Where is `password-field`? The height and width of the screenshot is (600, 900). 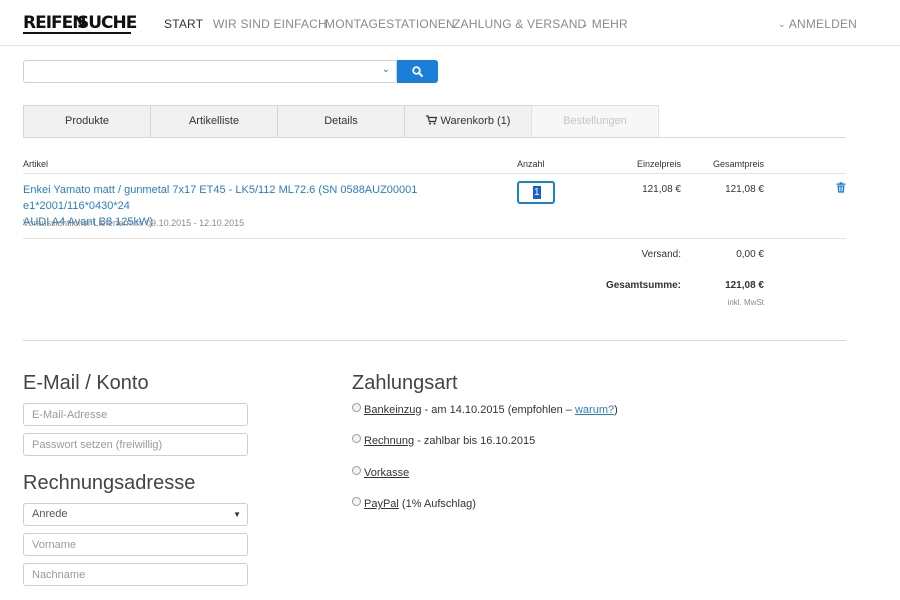 password-field is located at coordinates (135, 444).